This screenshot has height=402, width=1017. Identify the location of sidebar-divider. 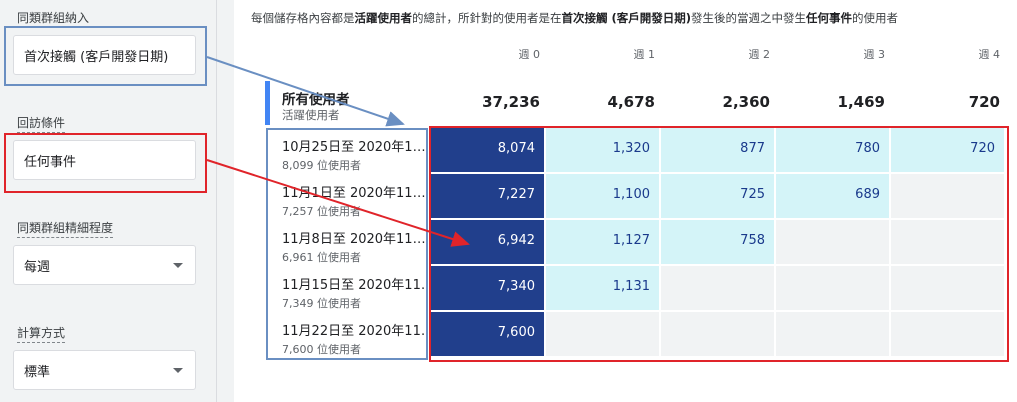
(216, 201).